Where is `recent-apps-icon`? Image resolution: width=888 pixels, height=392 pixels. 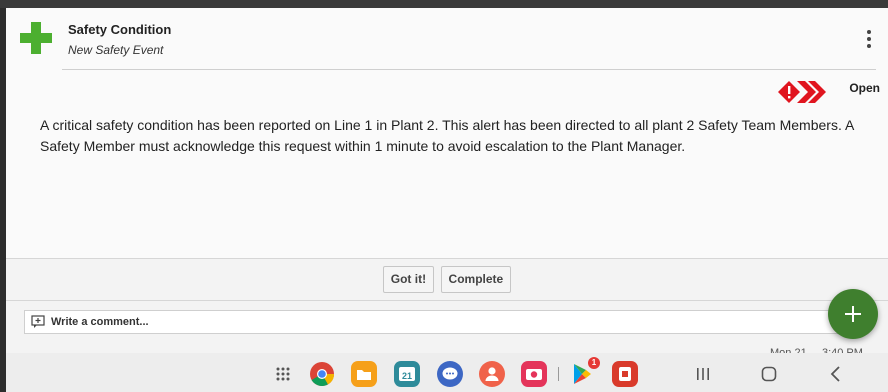
recent-apps-icon is located at coordinates (703, 374).